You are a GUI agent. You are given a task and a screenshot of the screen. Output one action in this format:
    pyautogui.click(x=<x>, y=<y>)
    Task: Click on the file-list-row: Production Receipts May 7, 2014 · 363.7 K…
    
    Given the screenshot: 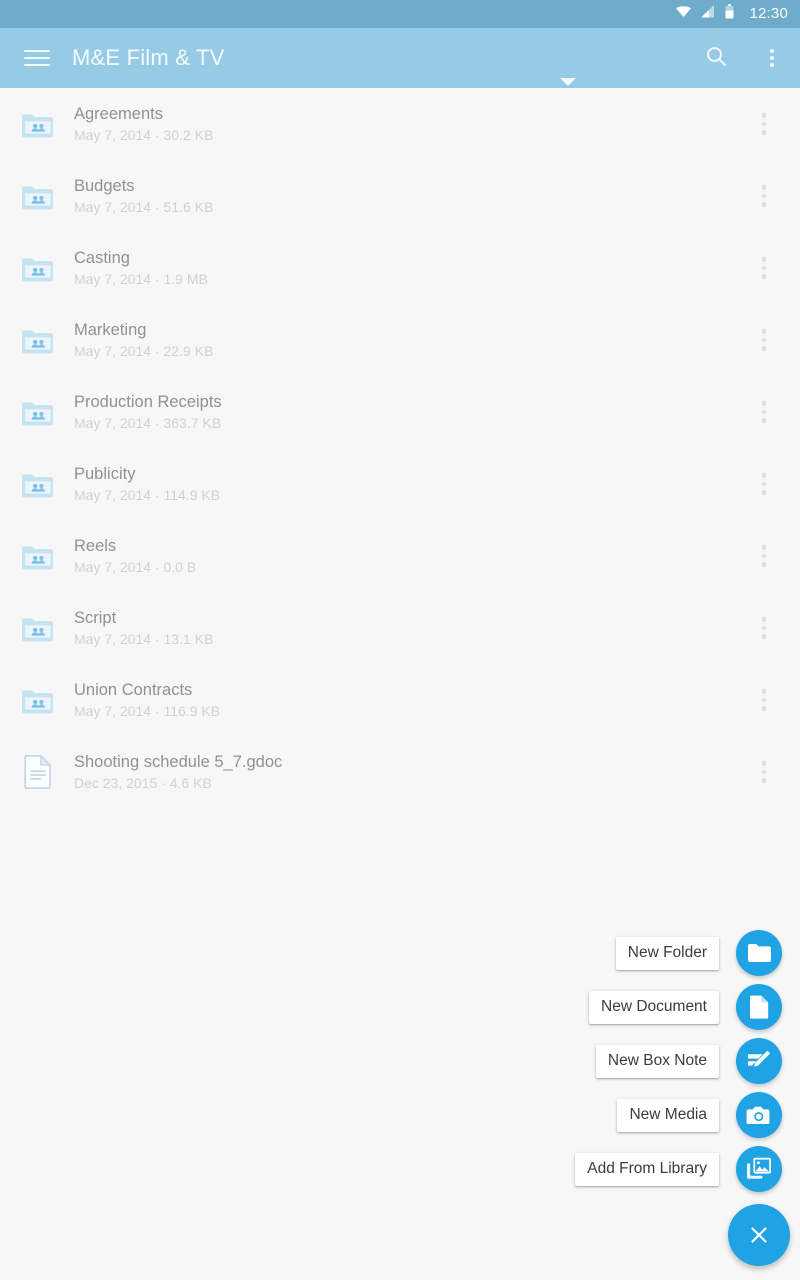 What is the action you would take?
    pyautogui.click(x=400, y=412)
    